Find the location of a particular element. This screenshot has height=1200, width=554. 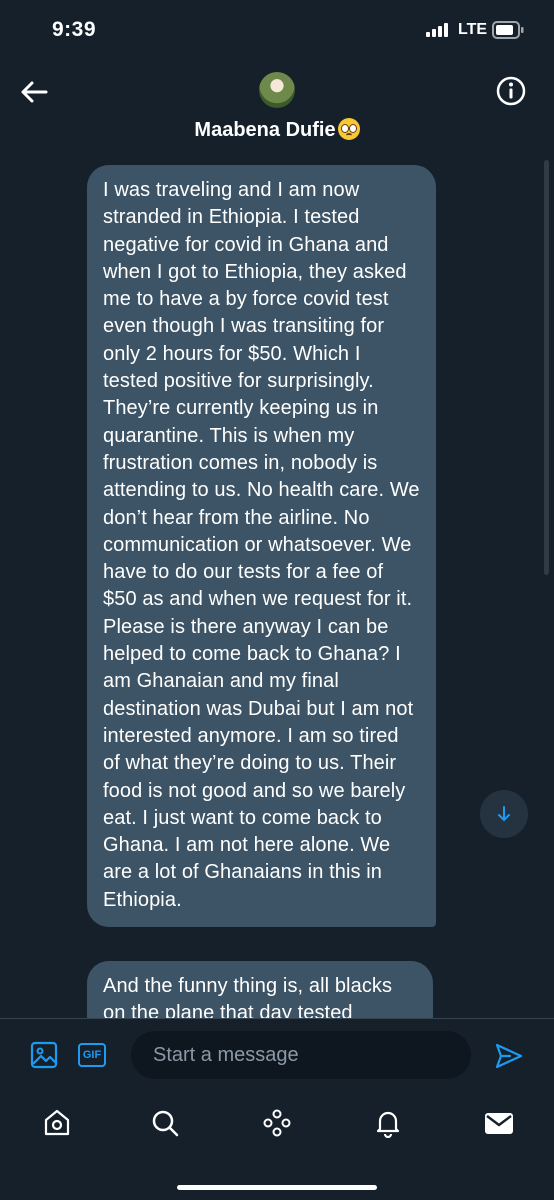

spaces-icon is located at coordinates (277, 1123).